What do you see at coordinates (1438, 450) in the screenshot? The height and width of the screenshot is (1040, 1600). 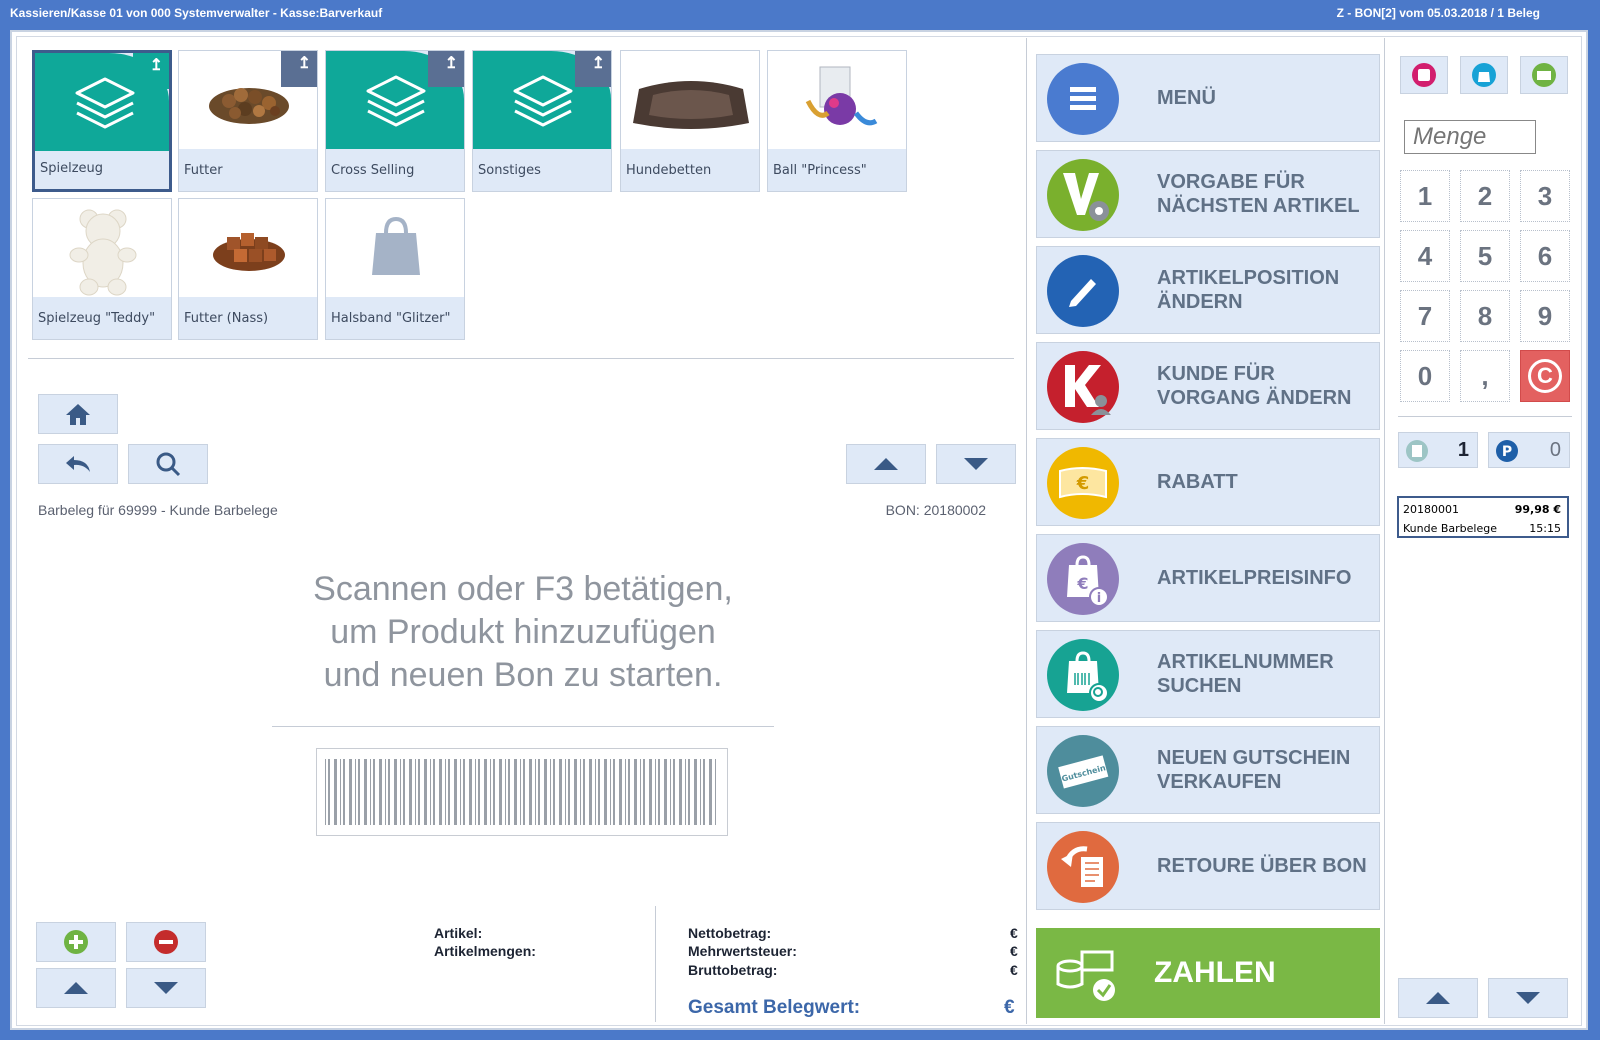 I see `receipt-counter: 1` at bounding box center [1438, 450].